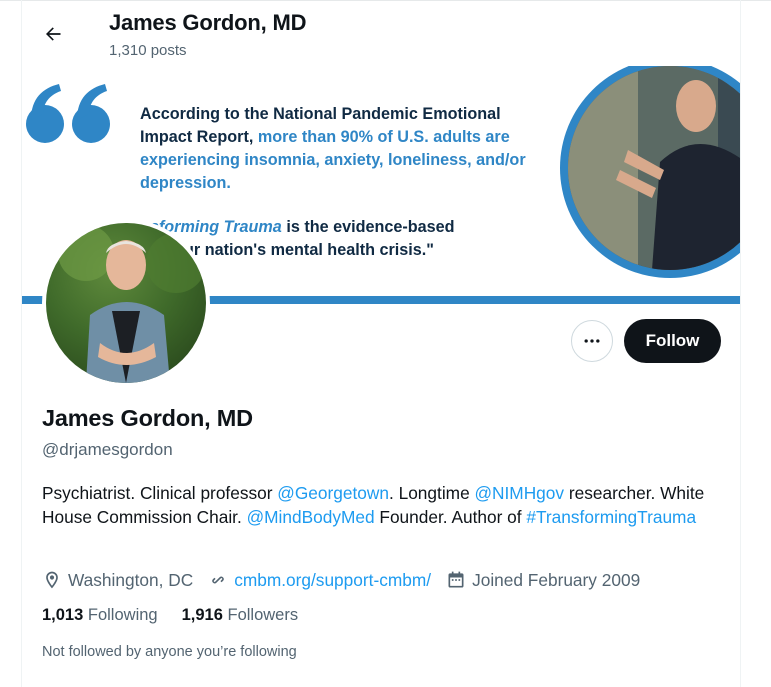  Describe the element at coordinates (287, 250) in the screenshot. I see `banner-line-6: n to our nation's mental health crisis."` at that location.